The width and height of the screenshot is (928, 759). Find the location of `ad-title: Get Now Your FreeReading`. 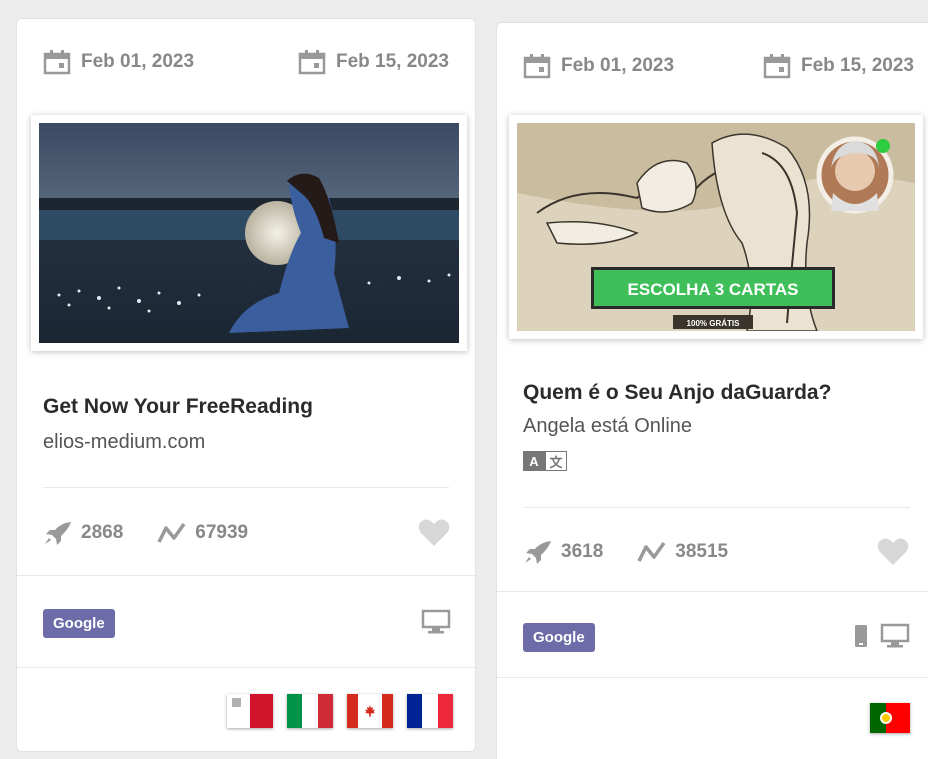

ad-title: Get Now Your FreeReading is located at coordinates (178, 407).